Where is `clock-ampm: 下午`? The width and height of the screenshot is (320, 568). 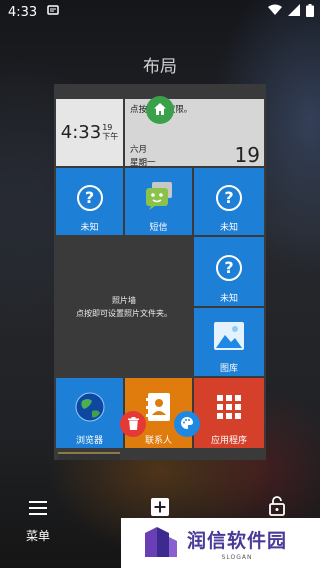
clock-ampm: 下午 is located at coordinates (110, 136).